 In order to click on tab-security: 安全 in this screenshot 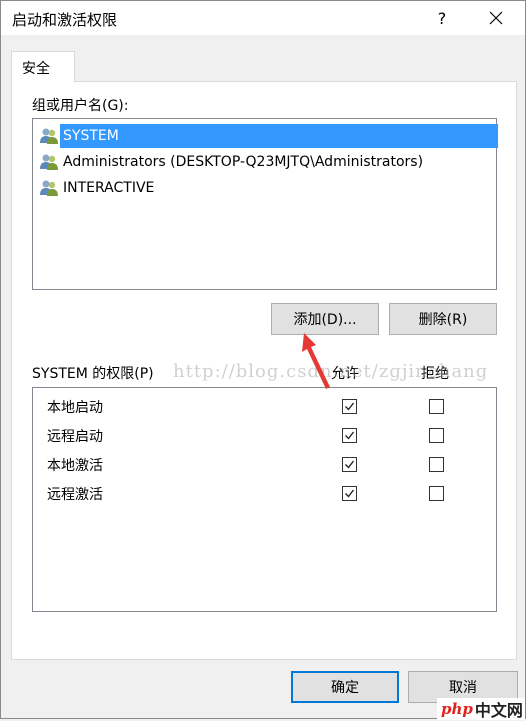, I will do `click(43, 67)`.